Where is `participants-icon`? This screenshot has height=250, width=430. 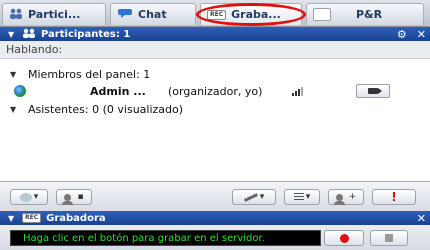 participants-icon is located at coordinates (16, 15).